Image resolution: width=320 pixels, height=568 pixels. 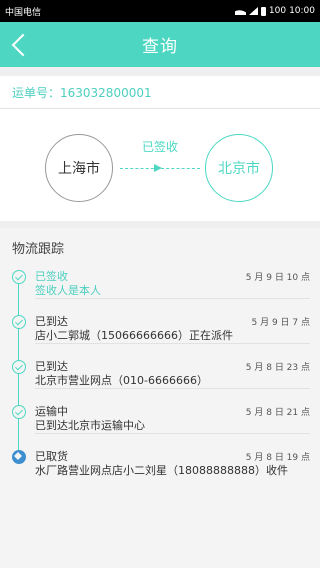 I want to click on courier-icon, so click(x=19, y=457).